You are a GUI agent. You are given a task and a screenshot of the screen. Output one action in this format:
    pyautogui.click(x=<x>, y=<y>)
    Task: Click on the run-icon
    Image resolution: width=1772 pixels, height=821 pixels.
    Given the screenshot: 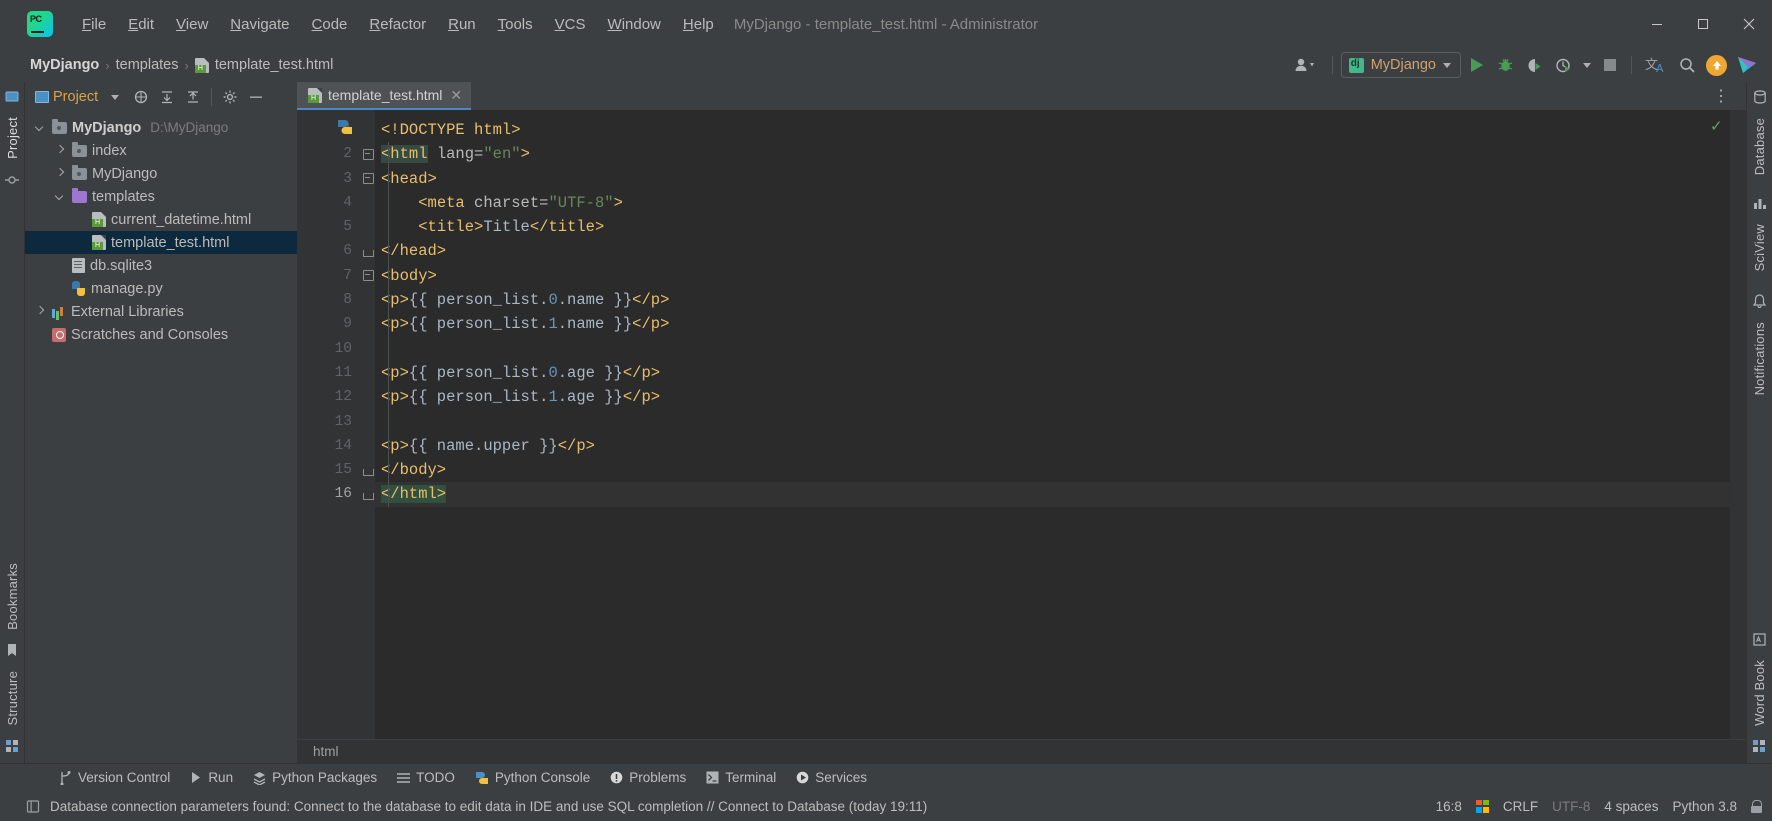 What is the action you would take?
    pyautogui.click(x=1476, y=65)
    